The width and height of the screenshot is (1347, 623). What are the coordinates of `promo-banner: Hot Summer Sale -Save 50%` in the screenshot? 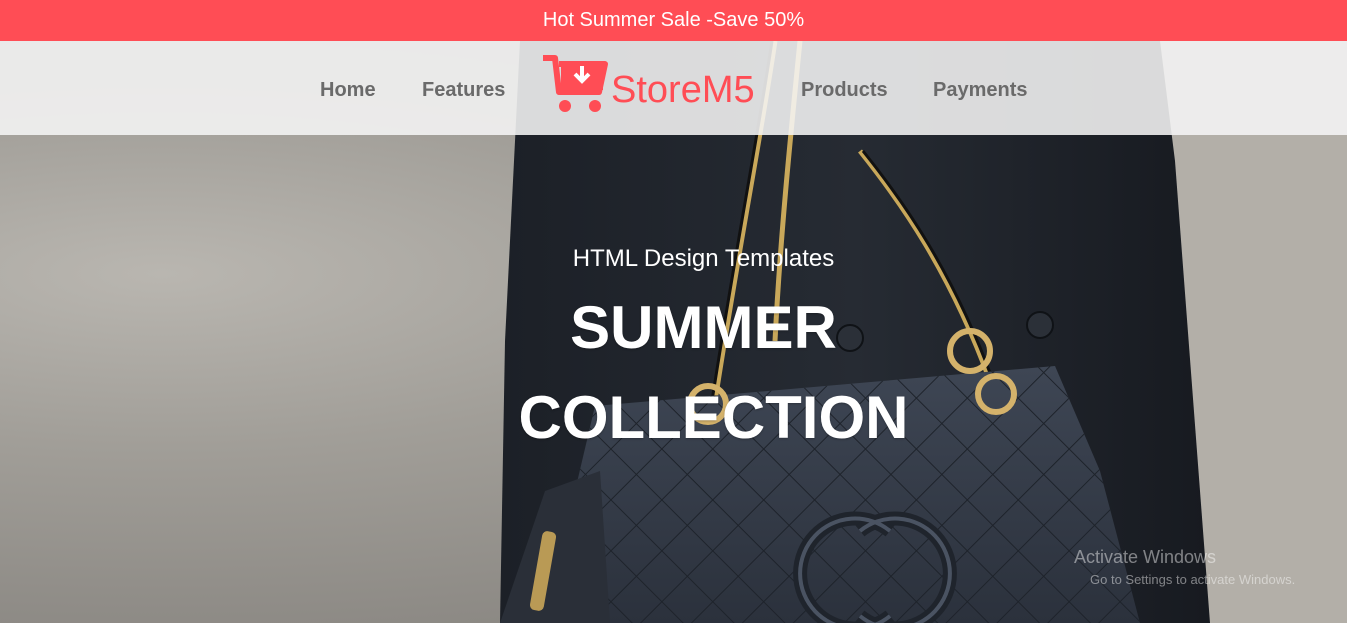 It's located at (673, 20).